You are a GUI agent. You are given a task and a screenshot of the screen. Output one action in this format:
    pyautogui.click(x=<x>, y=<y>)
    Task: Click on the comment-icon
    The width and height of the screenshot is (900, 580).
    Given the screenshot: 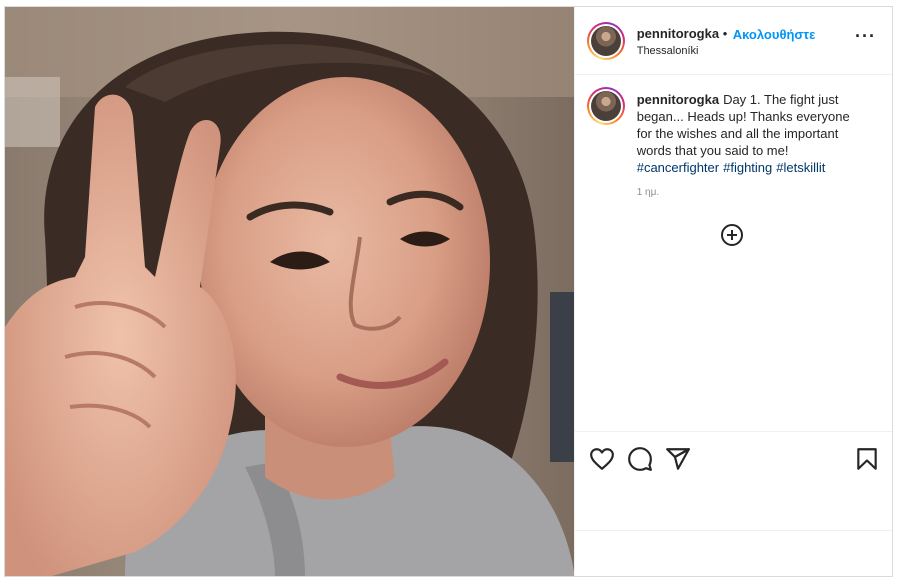 What is the action you would take?
    pyautogui.click(x=640, y=459)
    